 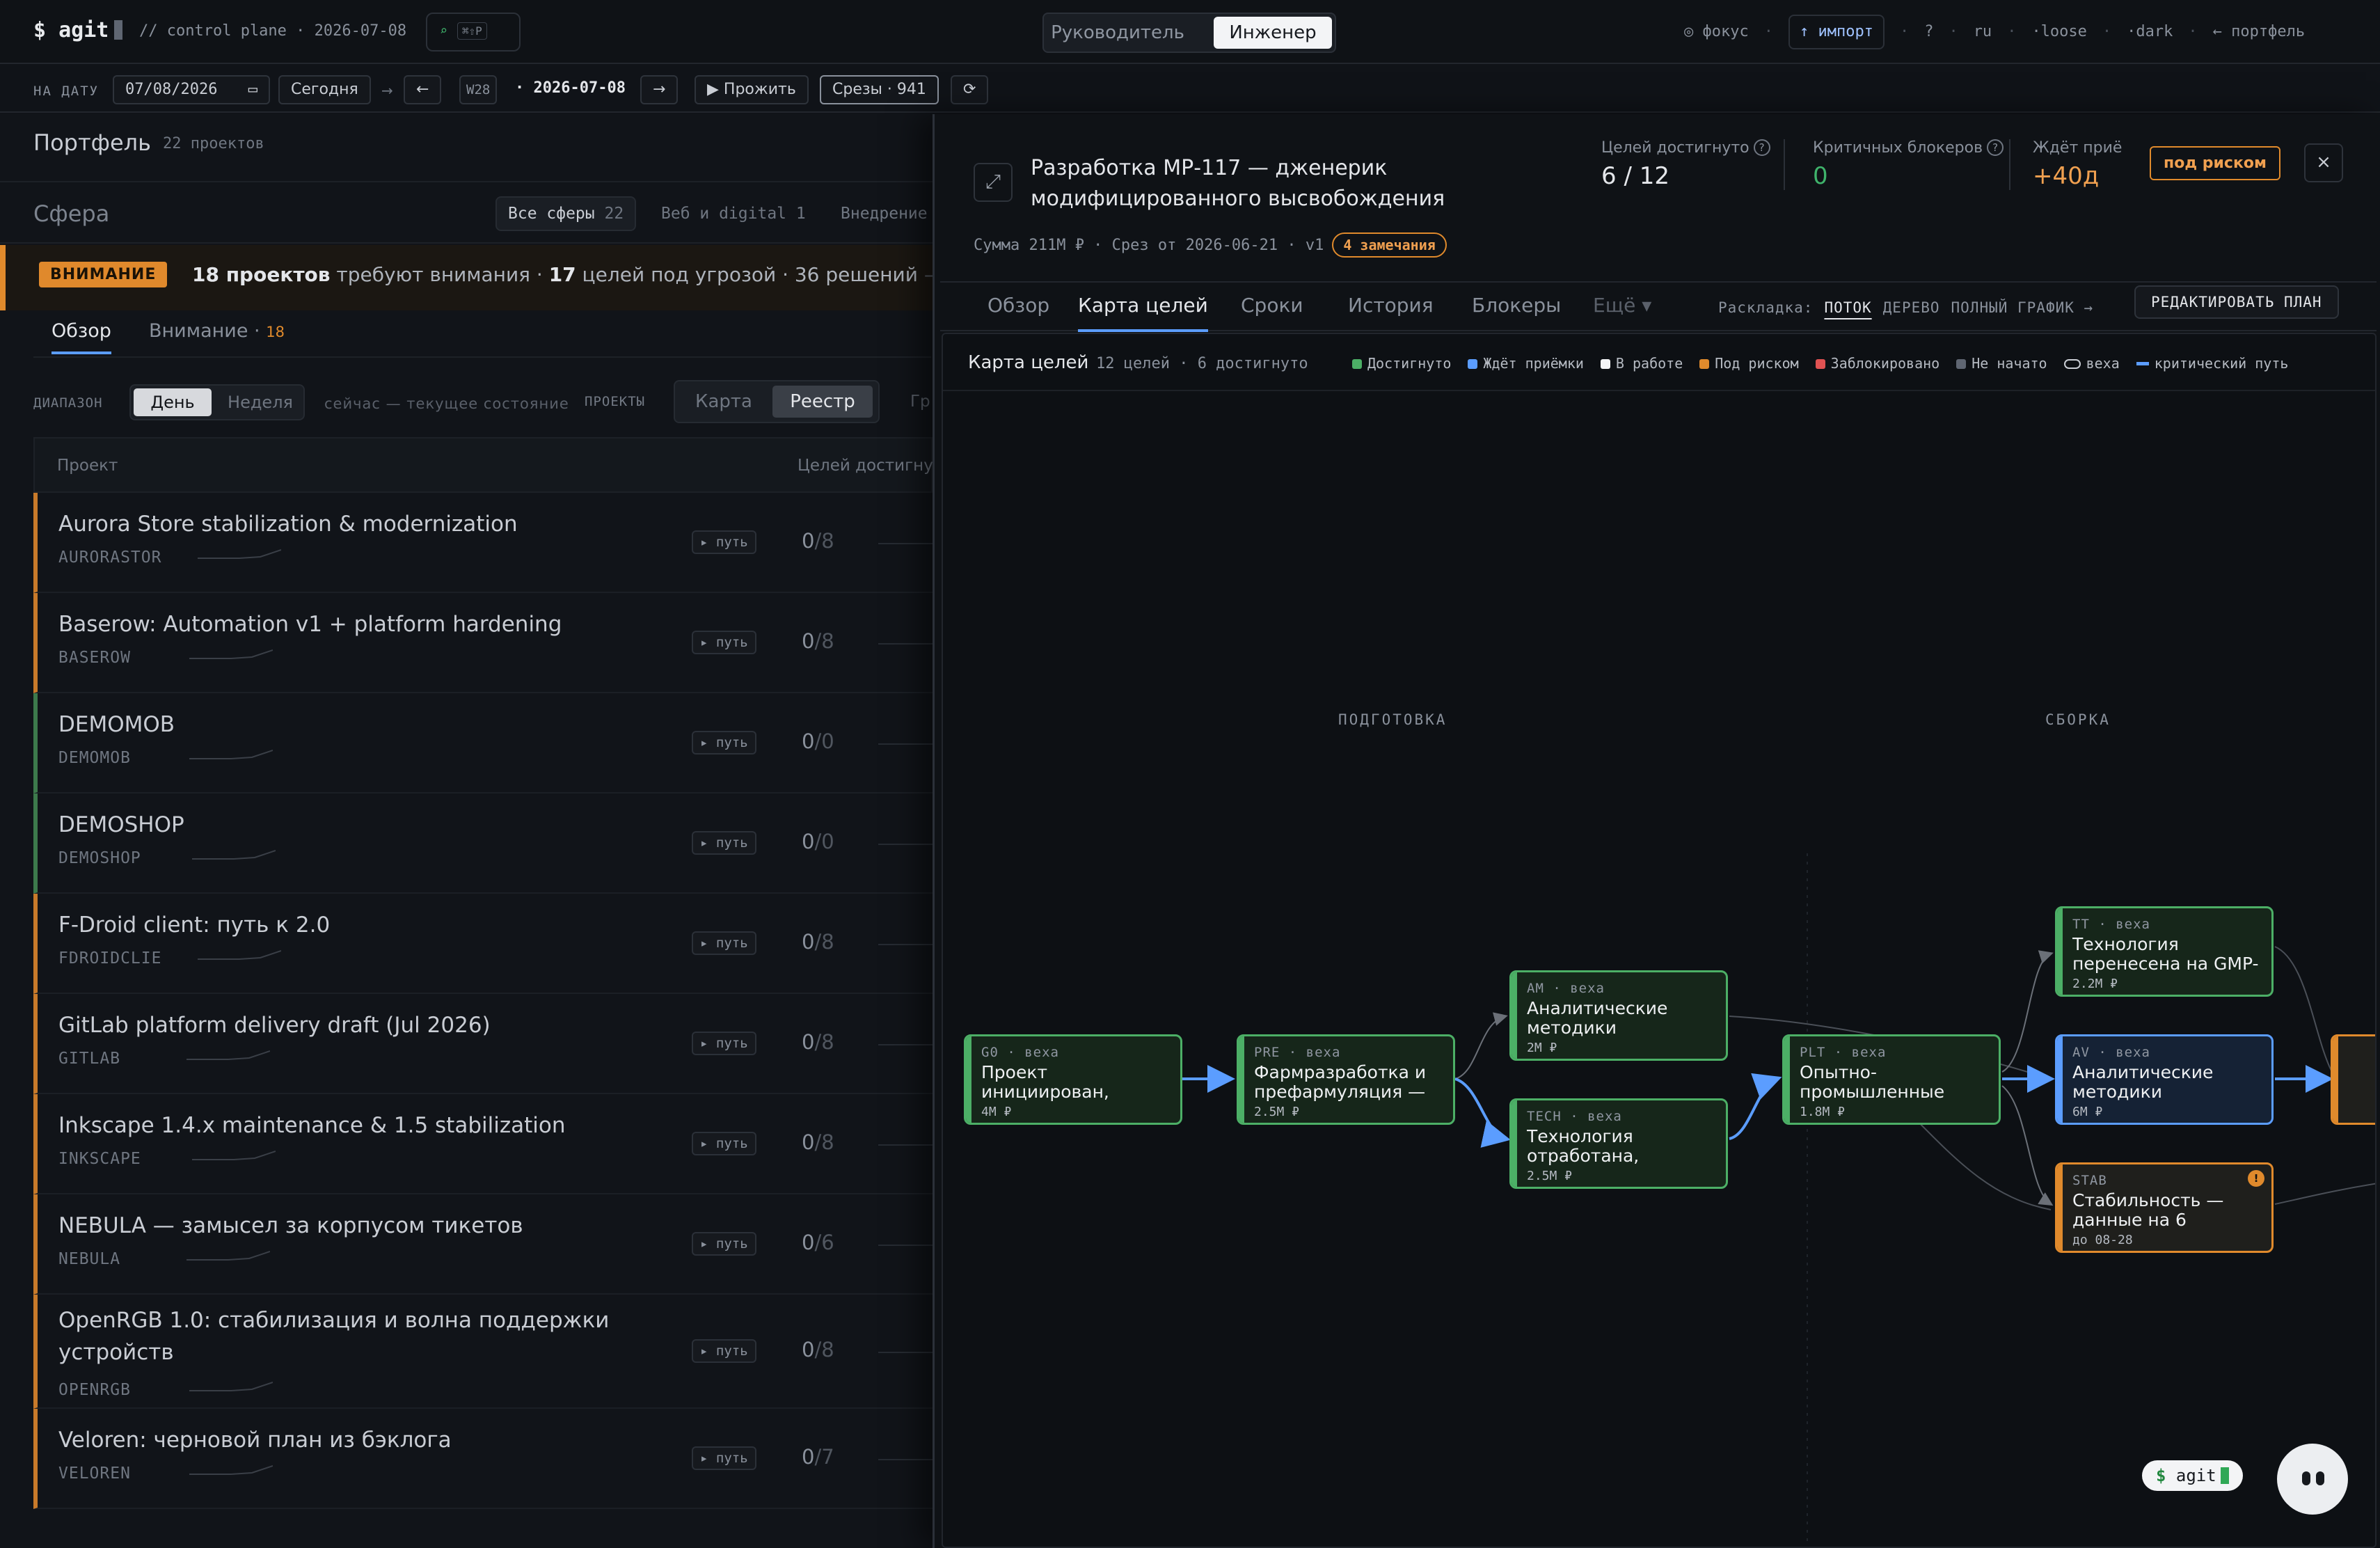 What do you see at coordinates (1389, 245) in the screenshot?
I see `remarks-badge: 4 замечания` at bounding box center [1389, 245].